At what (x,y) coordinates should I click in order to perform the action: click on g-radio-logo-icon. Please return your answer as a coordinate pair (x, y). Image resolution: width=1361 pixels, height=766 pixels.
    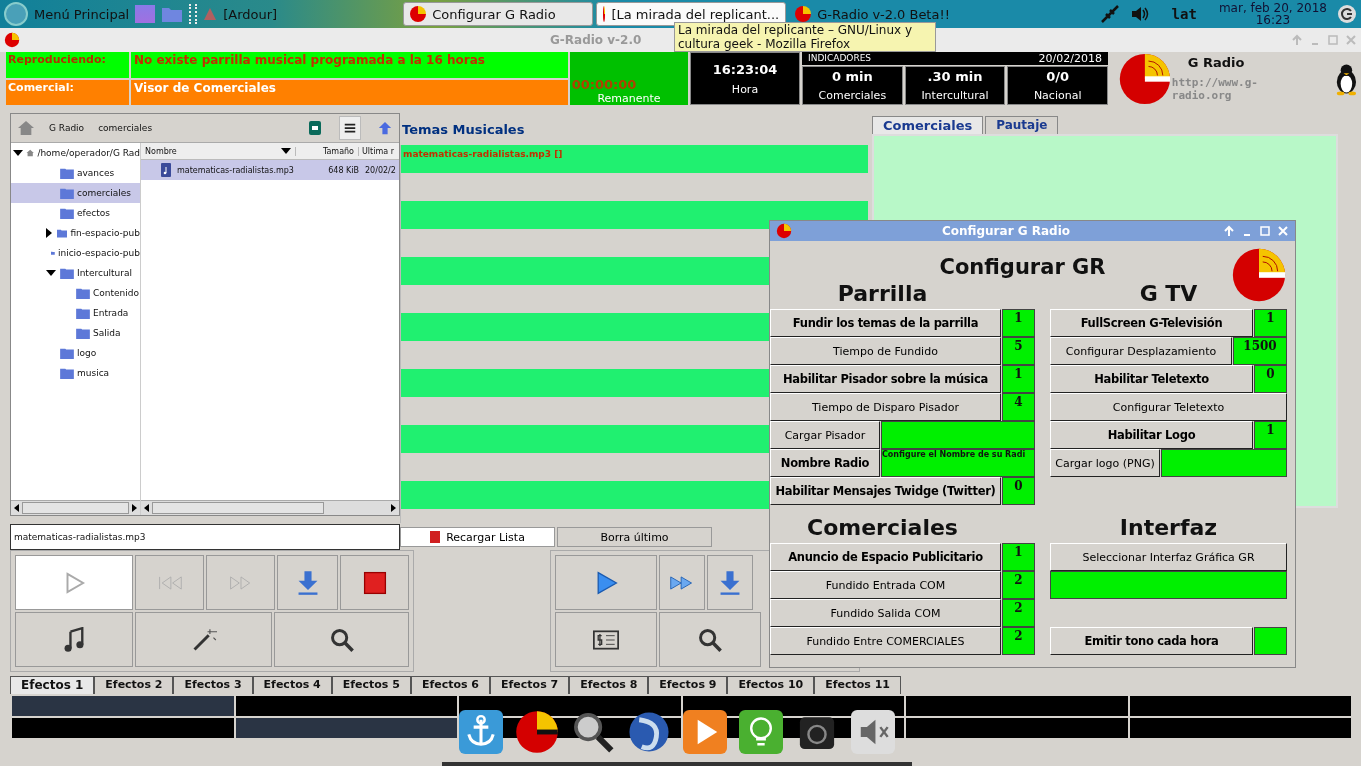
    Looking at the image, I should click on (537, 732).